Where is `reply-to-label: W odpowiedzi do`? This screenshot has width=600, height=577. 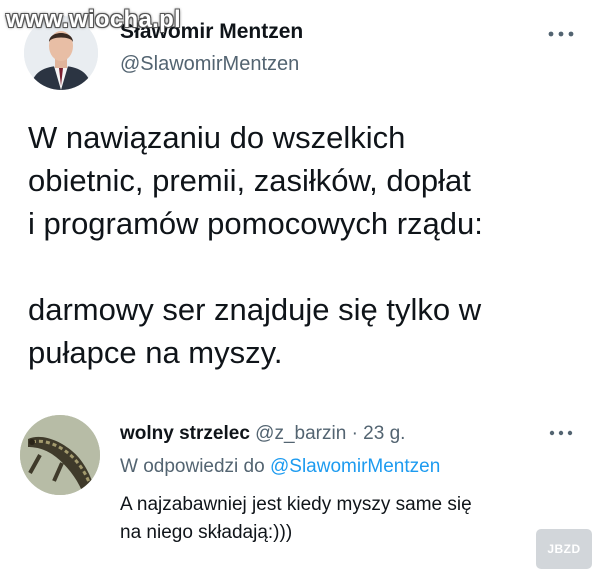 reply-to-label: W odpowiedzi do is located at coordinates (192, 466).